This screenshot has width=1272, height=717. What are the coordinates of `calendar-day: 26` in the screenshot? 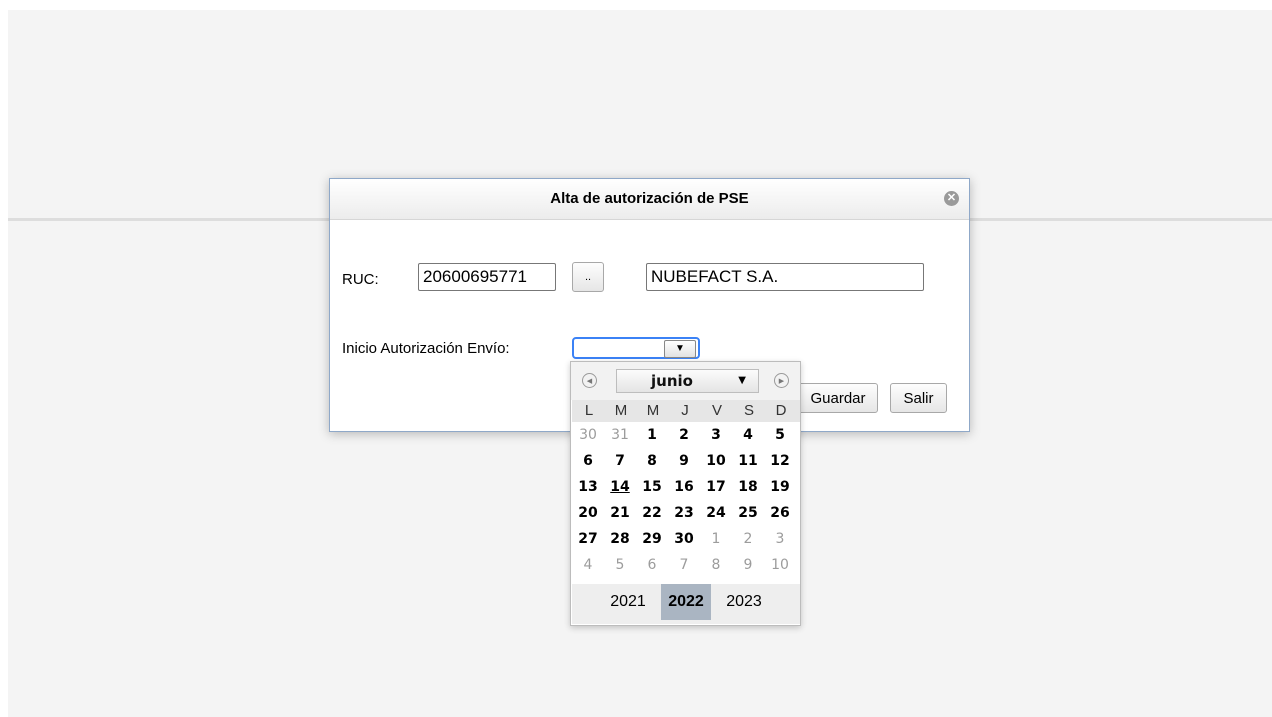 It's located at (780, 513).